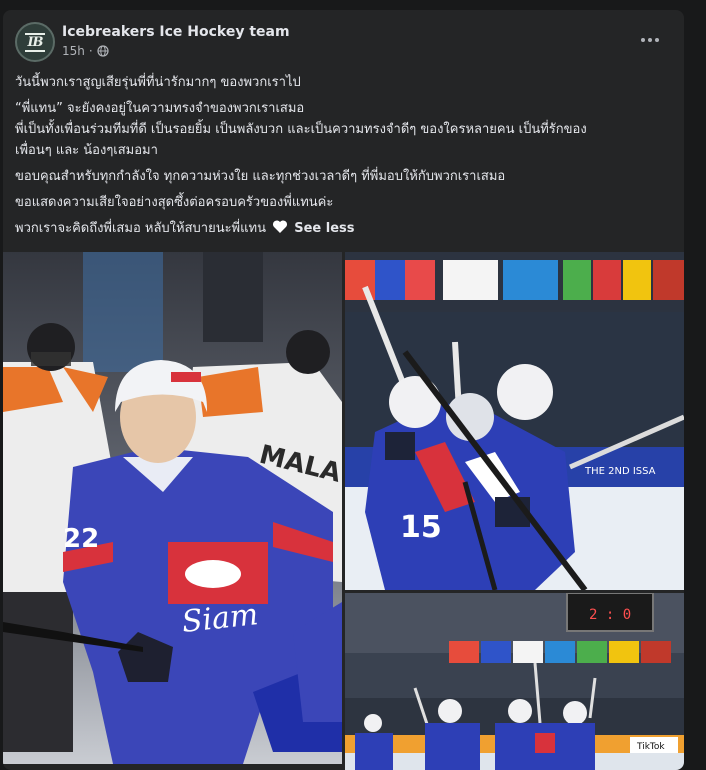  Describe the element at coordinates (650, 747) in the screenshot. I see `rink-ad-text: TikTok` at that location.